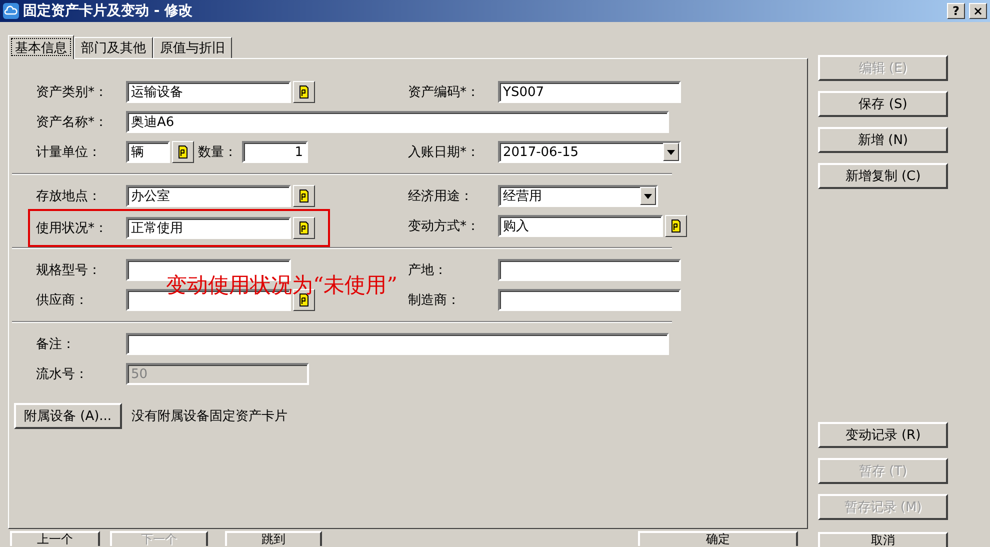  Describe the element at coordinates (62, 374) in the screenshot. I see `field-label: 流水号：` at that location.